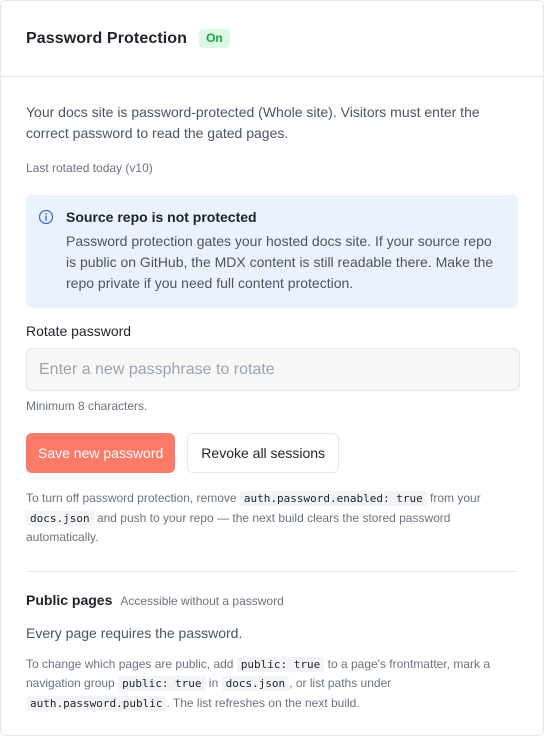  I want to click on change-text-5: . The list refreshes on the next build., so click(263, 702).